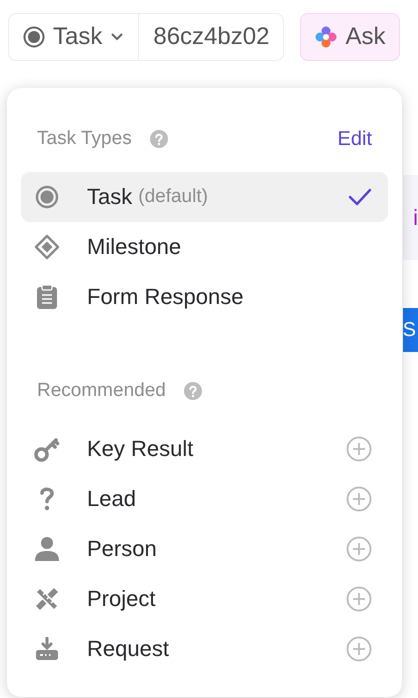  Describe the element at coordinates (359, 139) in the screenshot. I see `edit-button: Edit` at that location.